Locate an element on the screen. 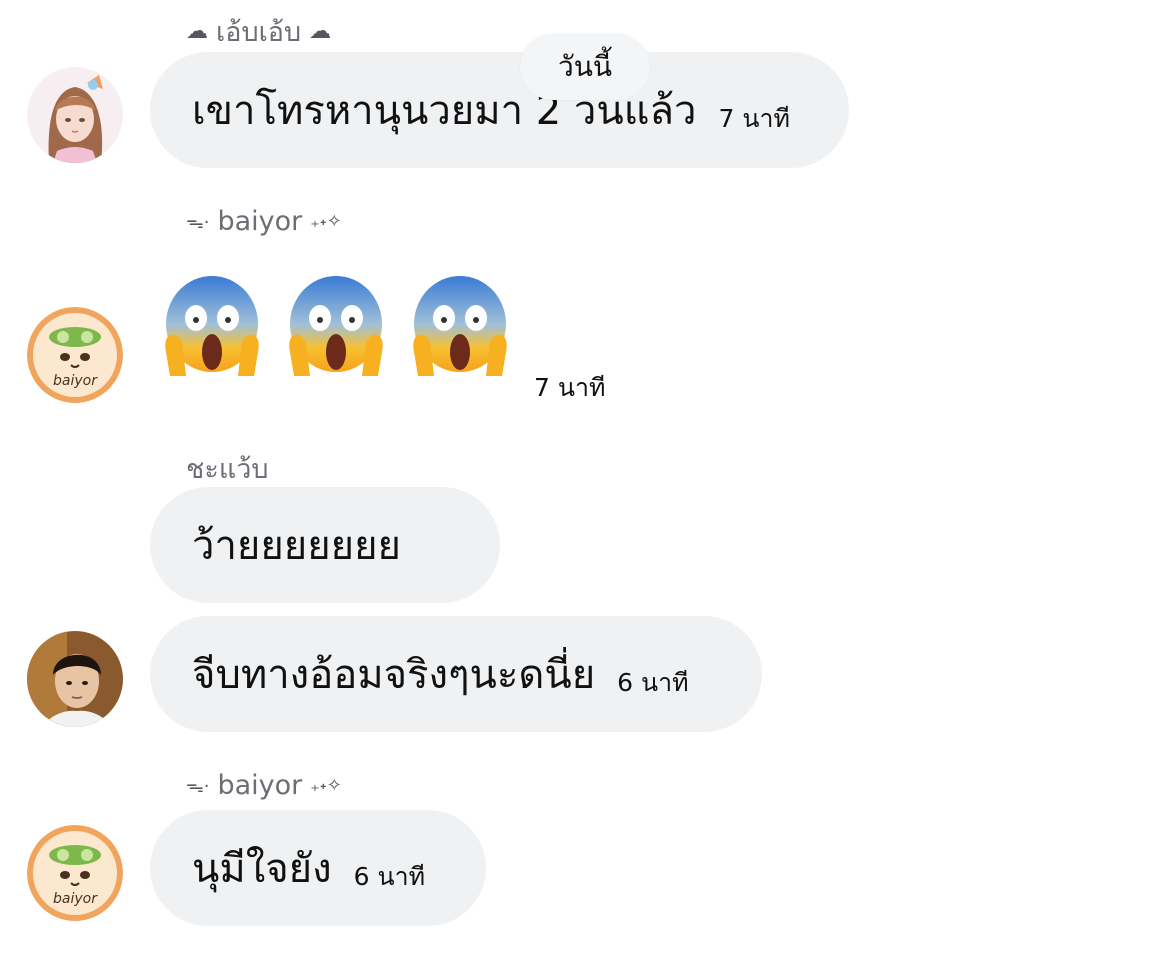 This screenshot has width=1169, height=960. message-bubble: นุมีใจยัง 6 นาที is located at coordinates (318, 868).